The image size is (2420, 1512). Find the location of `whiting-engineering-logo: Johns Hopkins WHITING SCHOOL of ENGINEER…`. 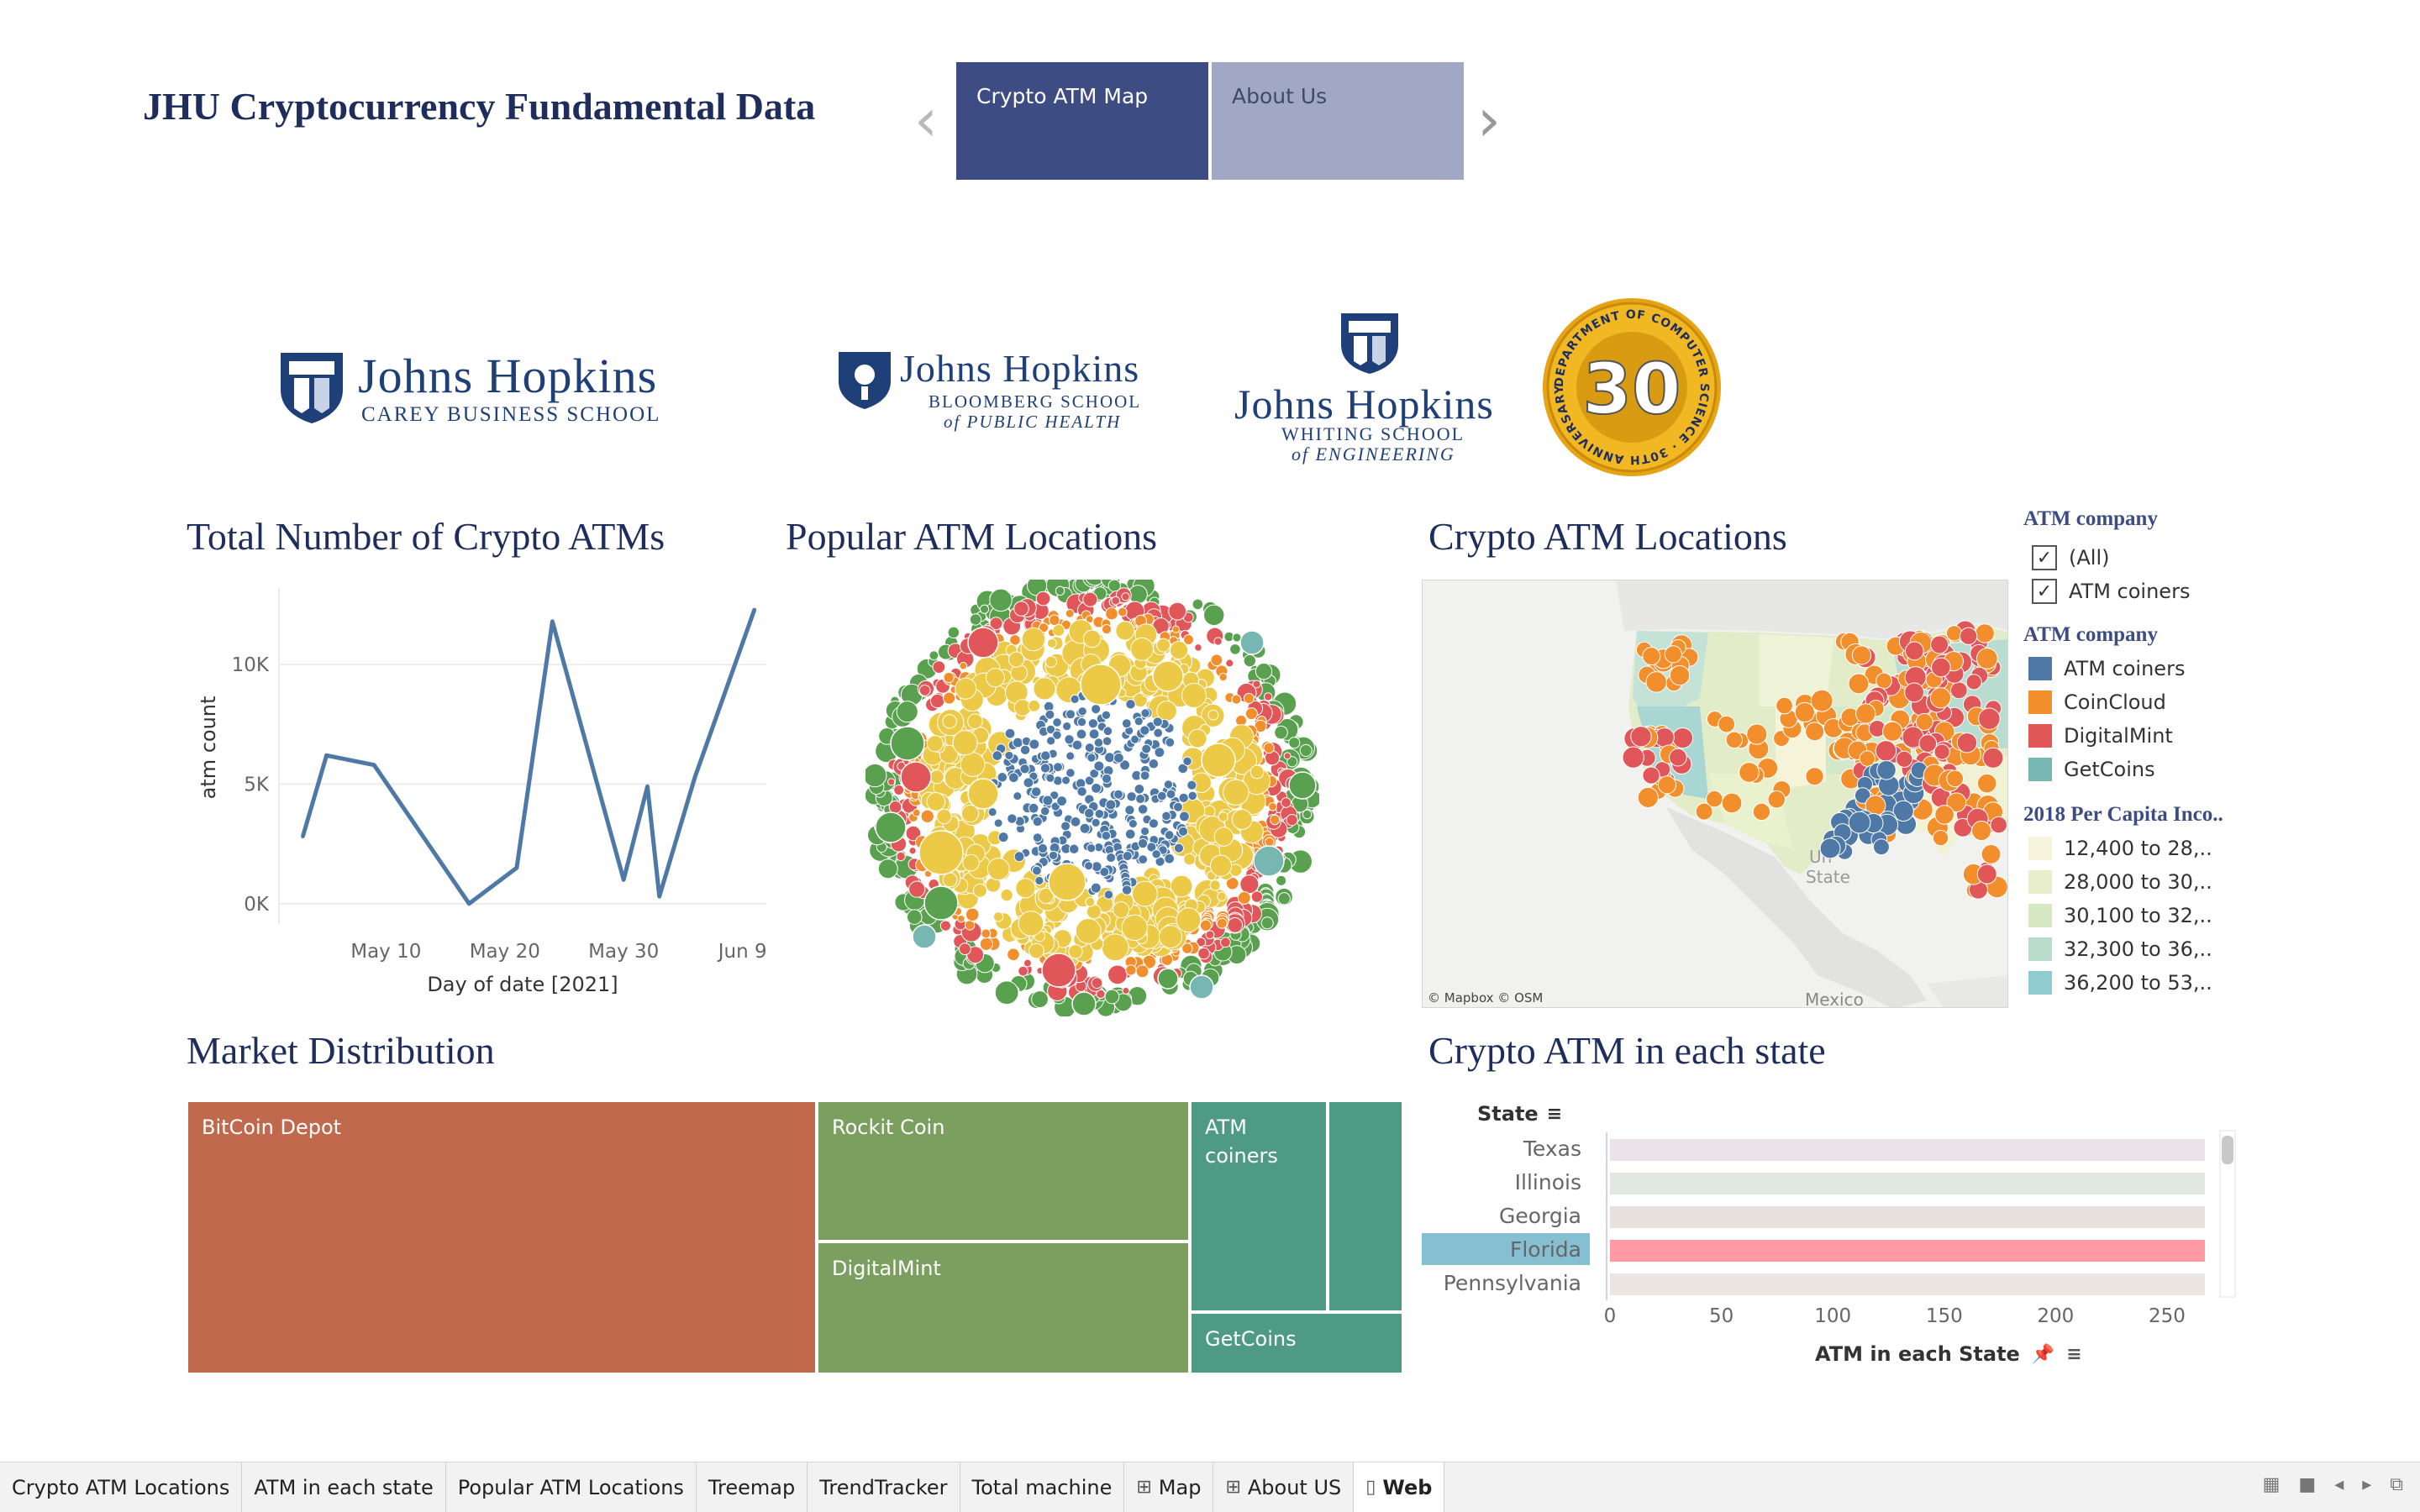

whiting-engineering-logo: Johns Hopkins WHITING SCHOOL of ENGINEER… is located at coordinates (1369, 390).